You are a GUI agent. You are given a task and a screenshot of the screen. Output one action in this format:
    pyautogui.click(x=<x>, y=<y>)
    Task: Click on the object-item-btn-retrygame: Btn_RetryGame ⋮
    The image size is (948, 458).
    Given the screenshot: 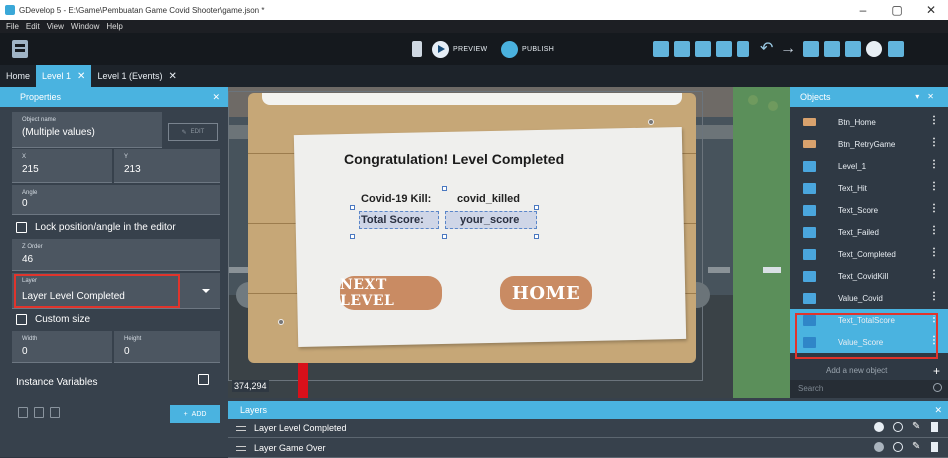 What is the action you would take?
    pyautogui.click(x=869, y=144)
    